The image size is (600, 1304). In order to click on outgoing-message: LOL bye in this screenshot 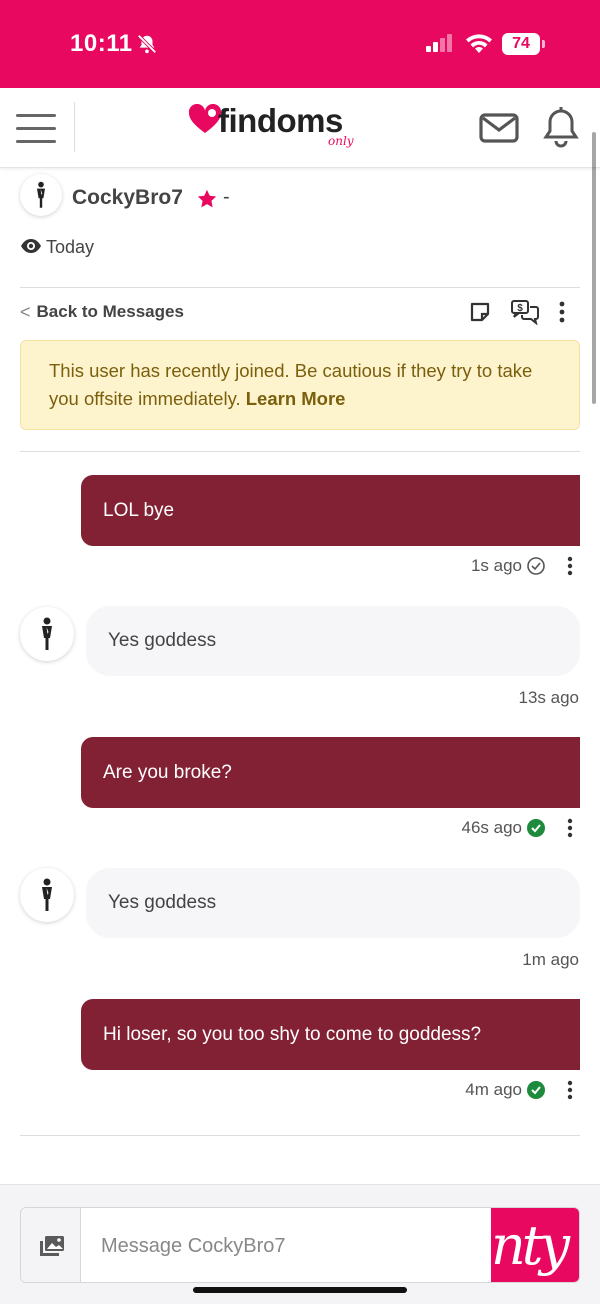, I will do `click(330, 510)`.